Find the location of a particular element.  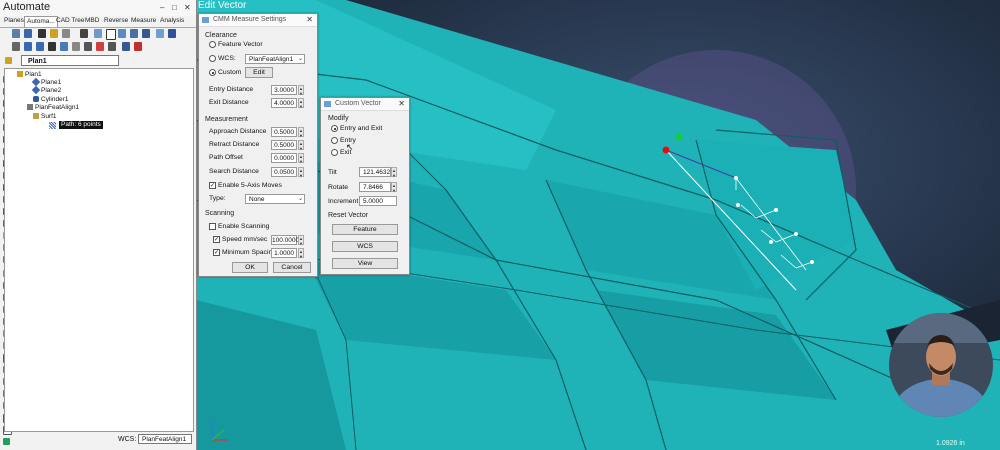

chevron-down-icon: ⌄ is located at coordinates (300, 59).